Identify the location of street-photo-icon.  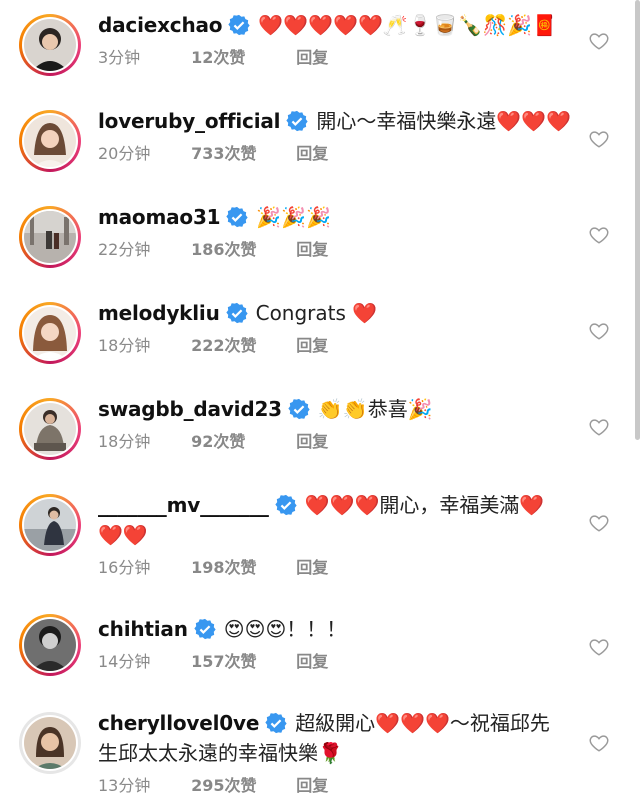
(50, 237).